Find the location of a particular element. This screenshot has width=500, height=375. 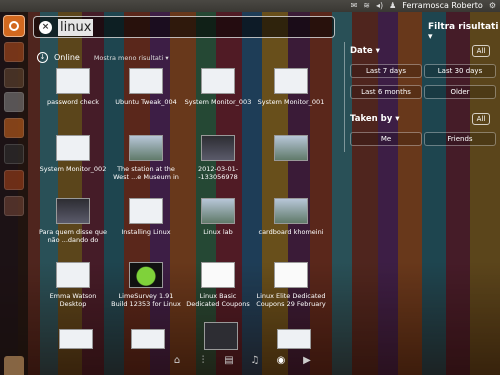

launcher-terminal-icon is located at coordinates (14, 154).